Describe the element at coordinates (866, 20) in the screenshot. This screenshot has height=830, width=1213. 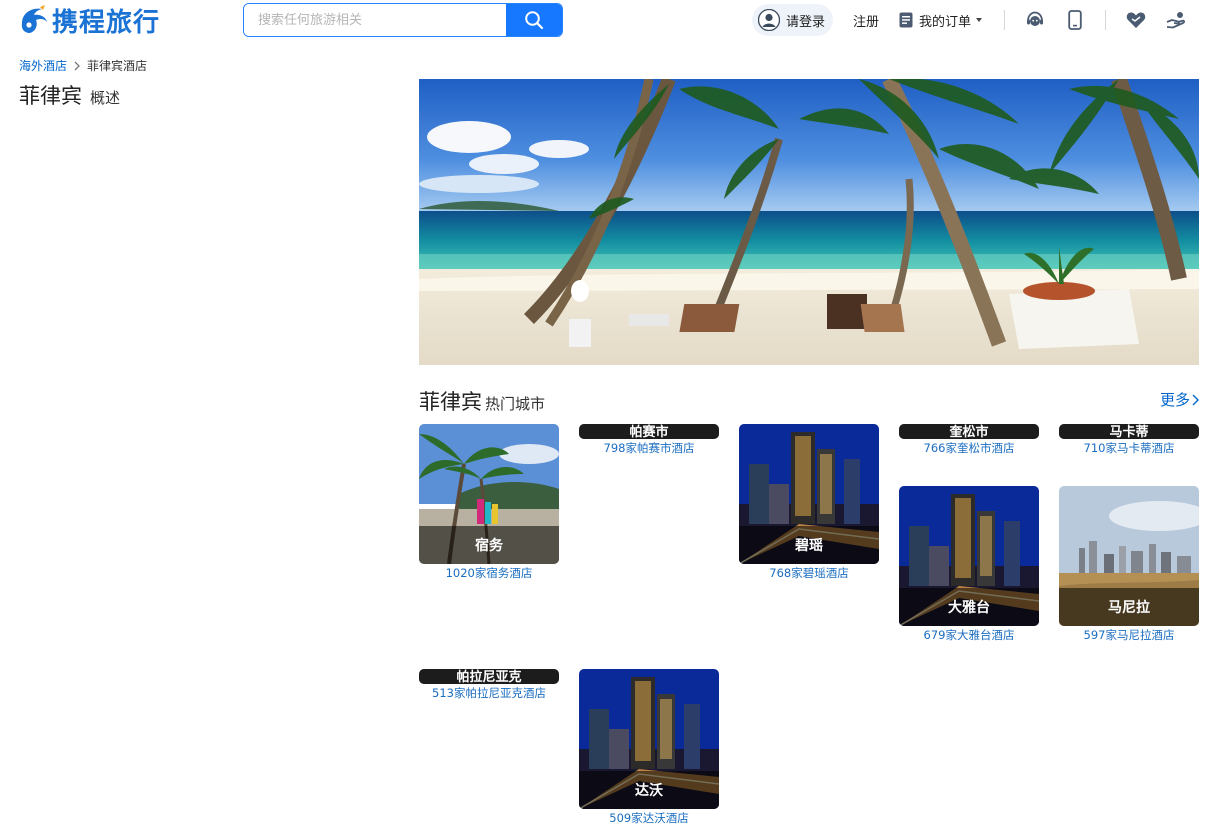
I see `register-link: 注册` at that location.